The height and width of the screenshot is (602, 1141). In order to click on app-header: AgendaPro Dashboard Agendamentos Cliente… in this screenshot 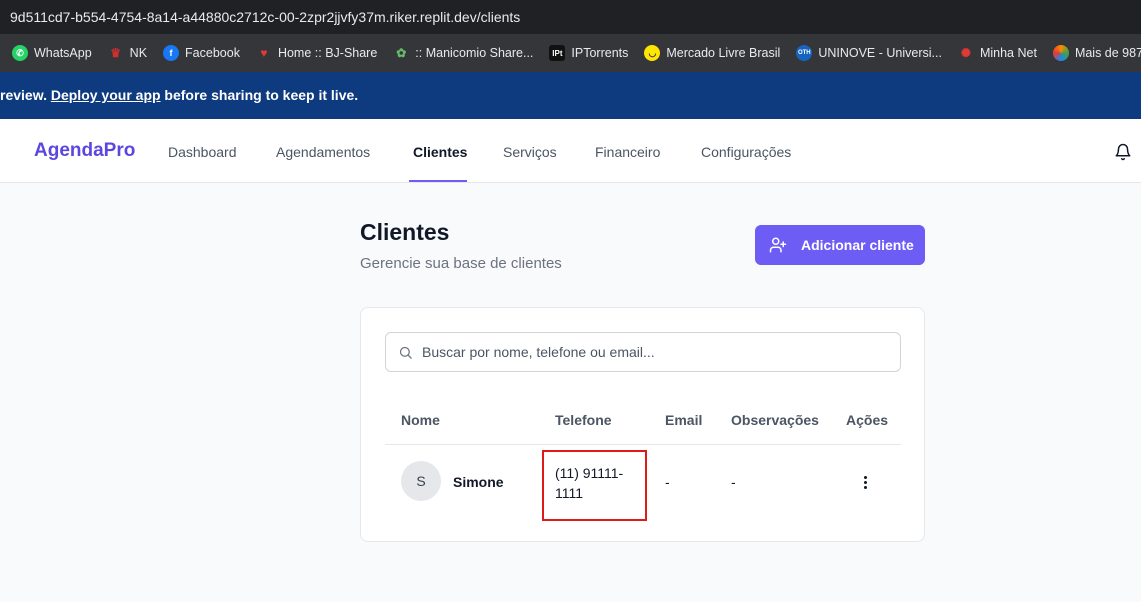, I will do `click(570, 151)`.